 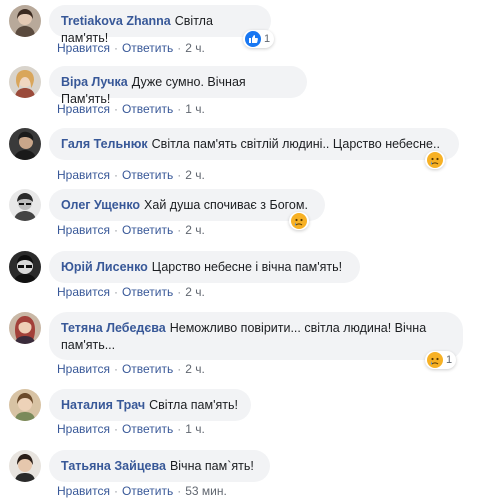 What do you see at coordinates (100, 205) in the screenshot?
I see `comment-author: Олег Ущенко` at bounding box center [100, 205].